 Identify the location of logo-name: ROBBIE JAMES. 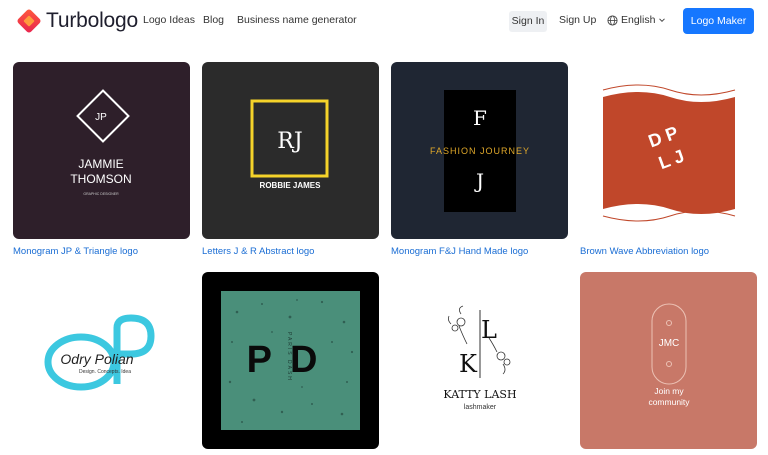
(291, 185).